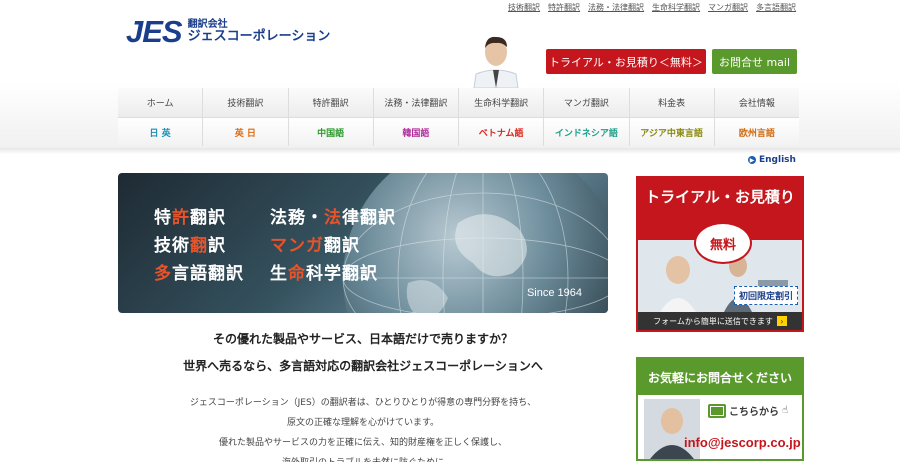 The height and width of the screenshot is (462, 900). Describe the element at coordinates (671, 102) in the screenshot. I see `nav-item-pricing: 料金表` at that location.